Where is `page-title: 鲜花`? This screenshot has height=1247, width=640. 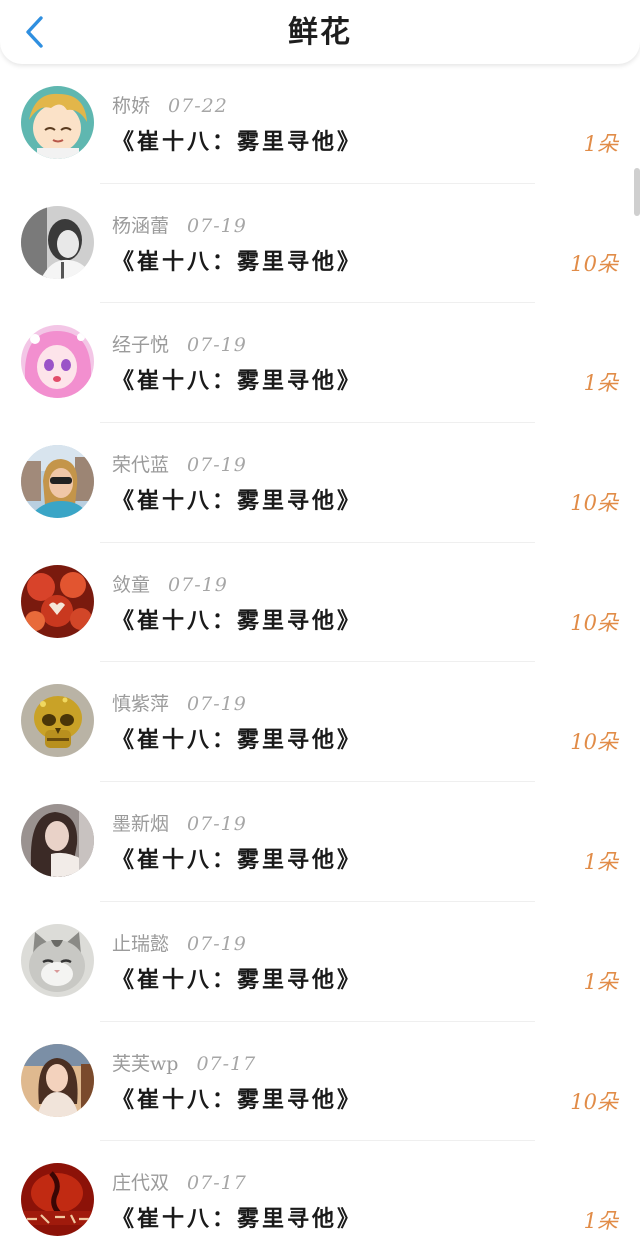
page-title: 鲜花 is located at coordinates (320, 32).